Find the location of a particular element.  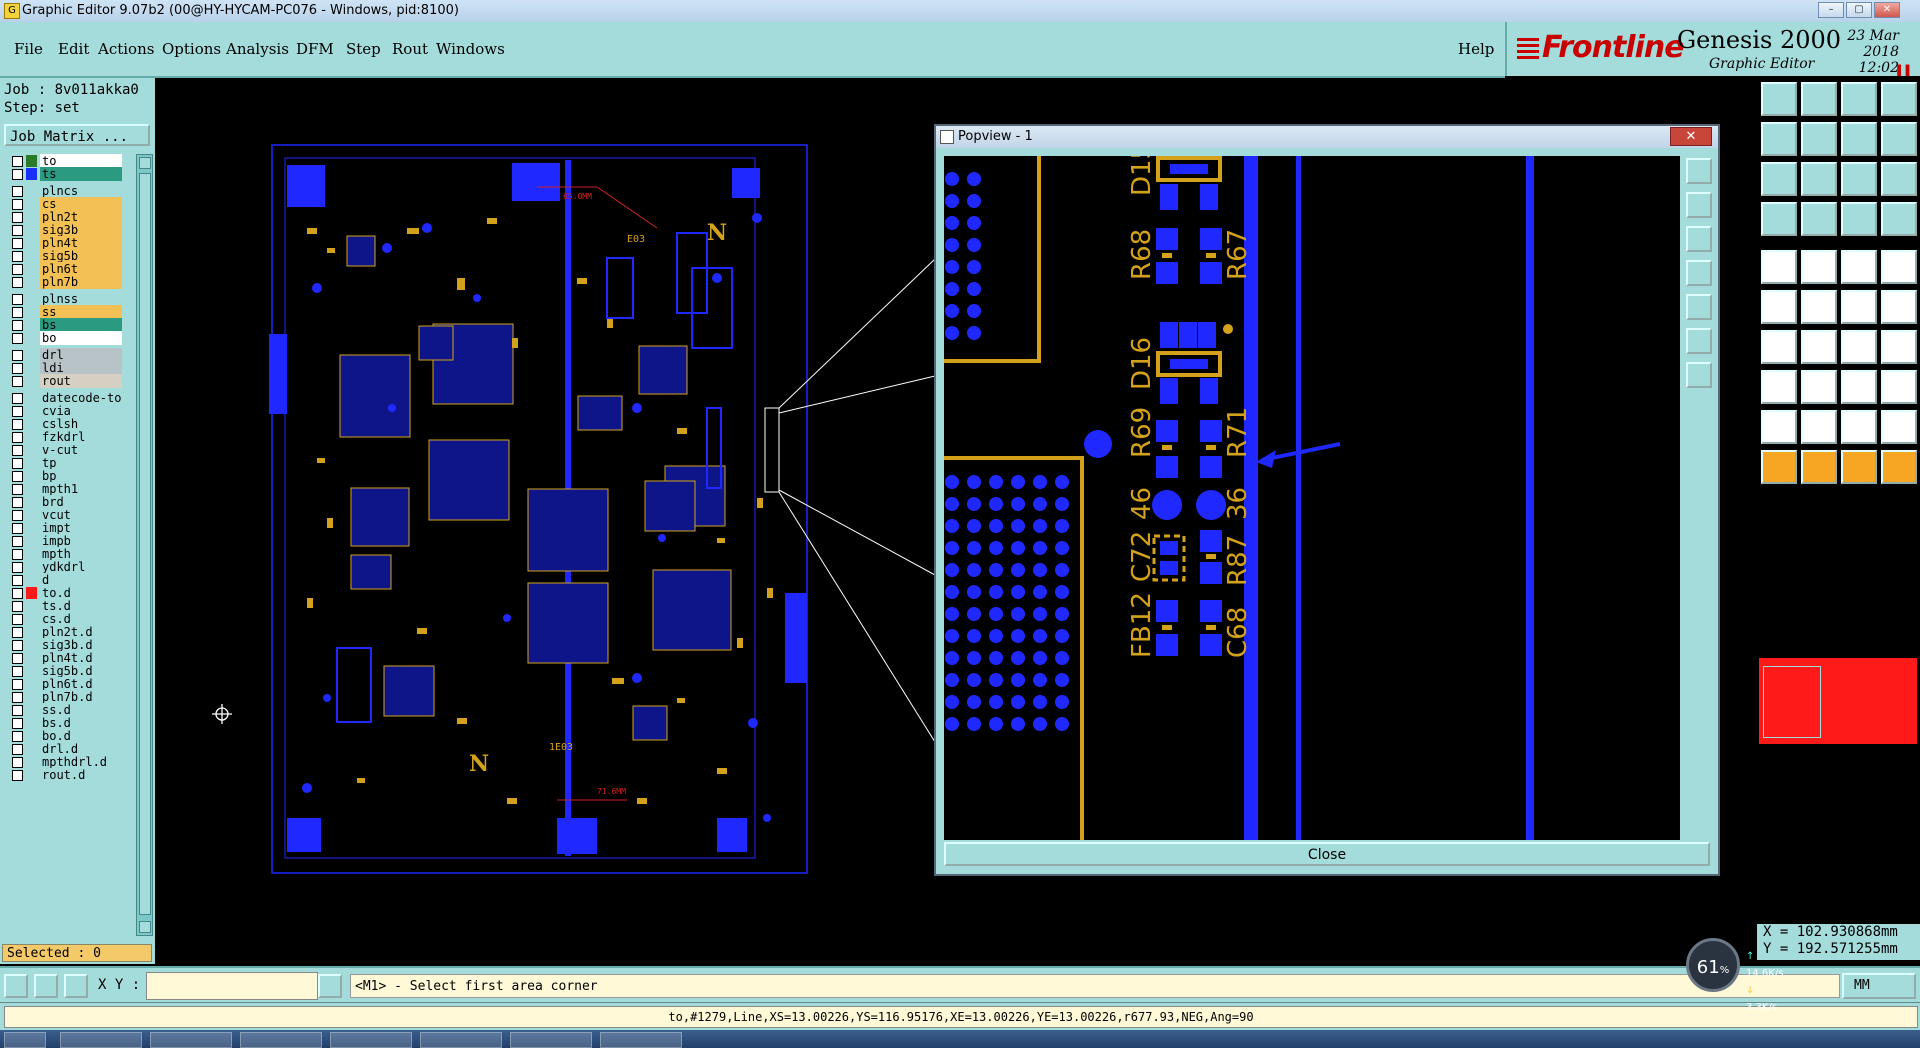

triangle-icon is located at coordinates (1779, 427).